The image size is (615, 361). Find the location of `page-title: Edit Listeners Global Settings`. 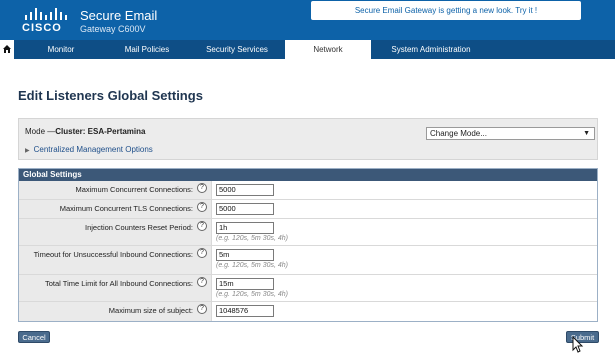

page-title: Edit Listeners Global Settings is located at coordinates (110, 95).